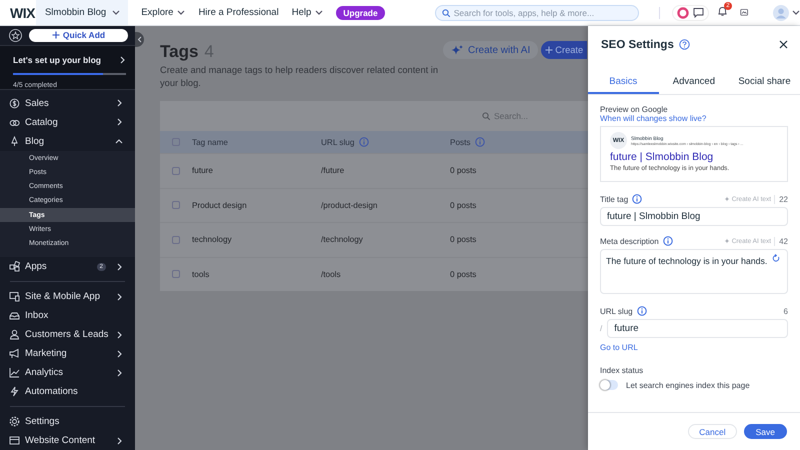 The width and height of the screenshot is (800, 450). I want to click on character-count: 6, so click(785, 311).